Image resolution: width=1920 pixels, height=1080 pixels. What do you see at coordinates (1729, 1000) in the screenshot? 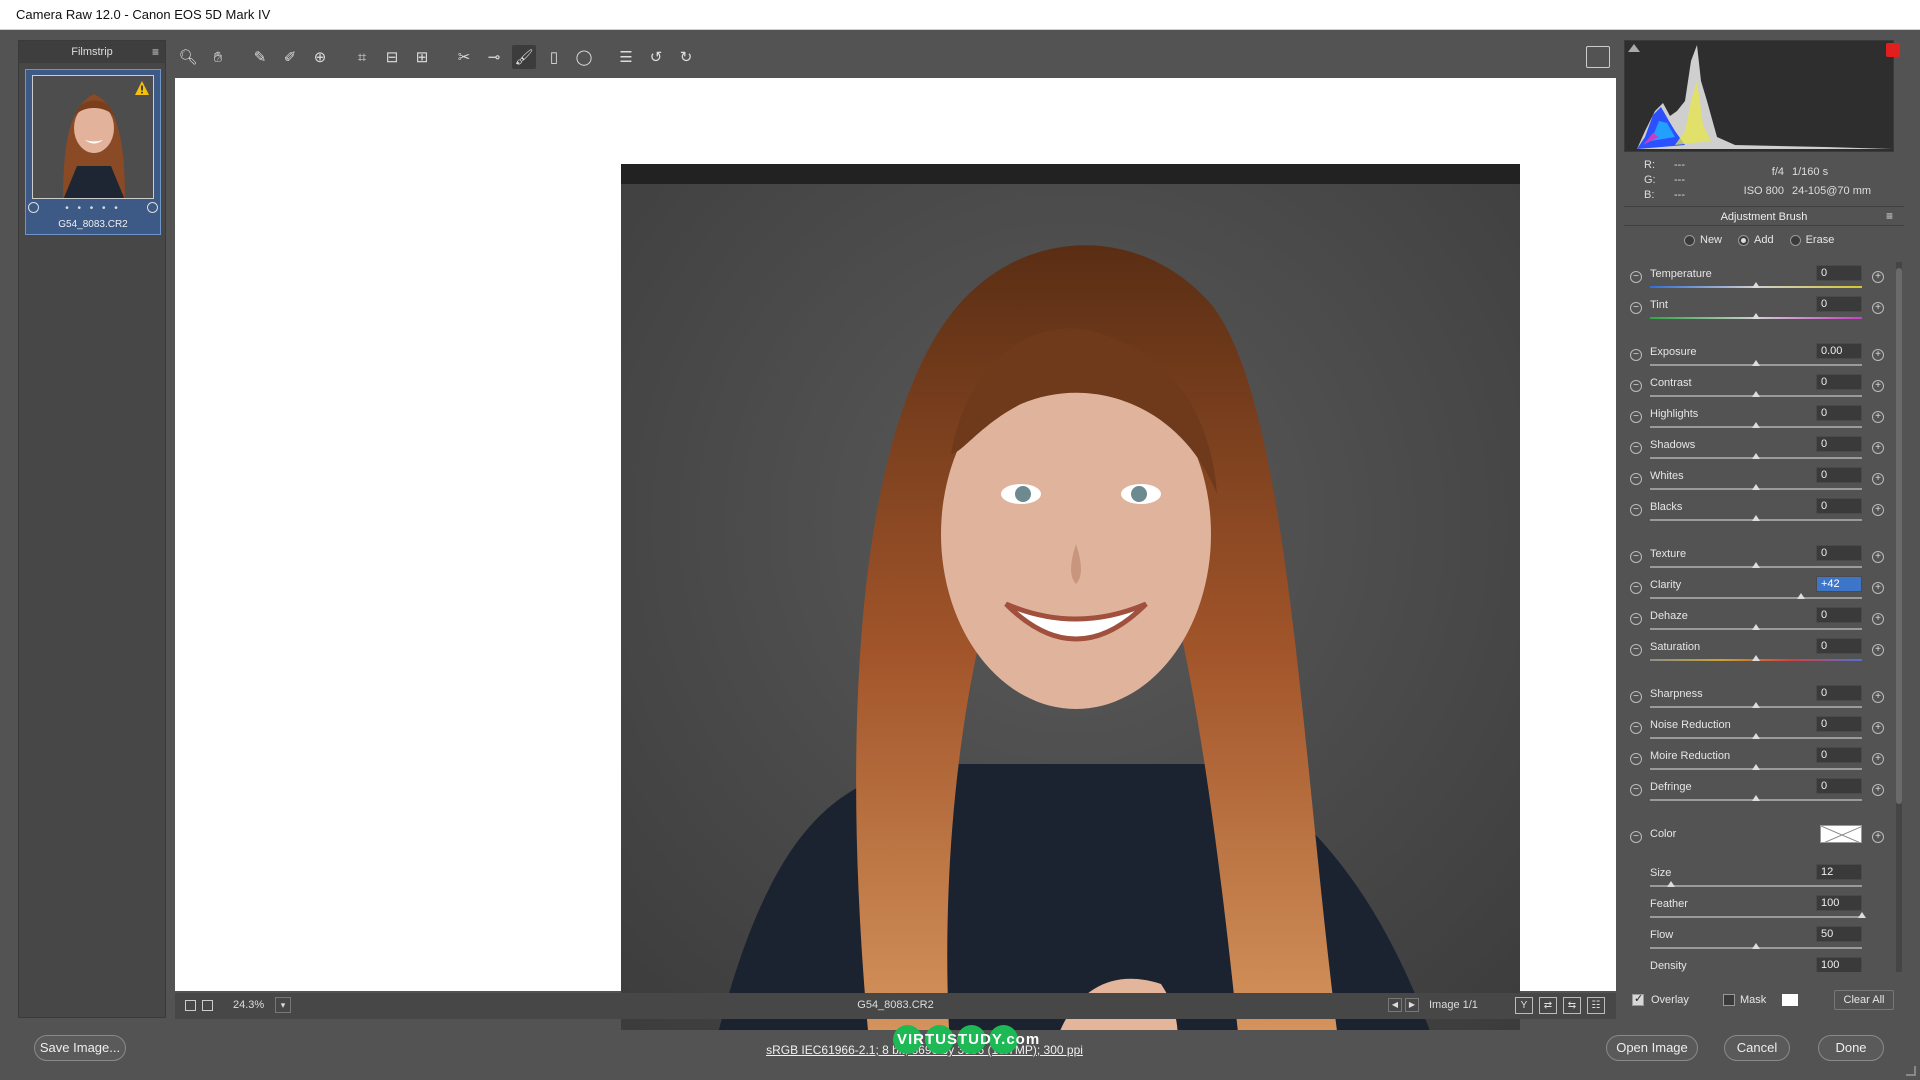
I see `mask-checkbox` at bounding box center [1729, 1000].